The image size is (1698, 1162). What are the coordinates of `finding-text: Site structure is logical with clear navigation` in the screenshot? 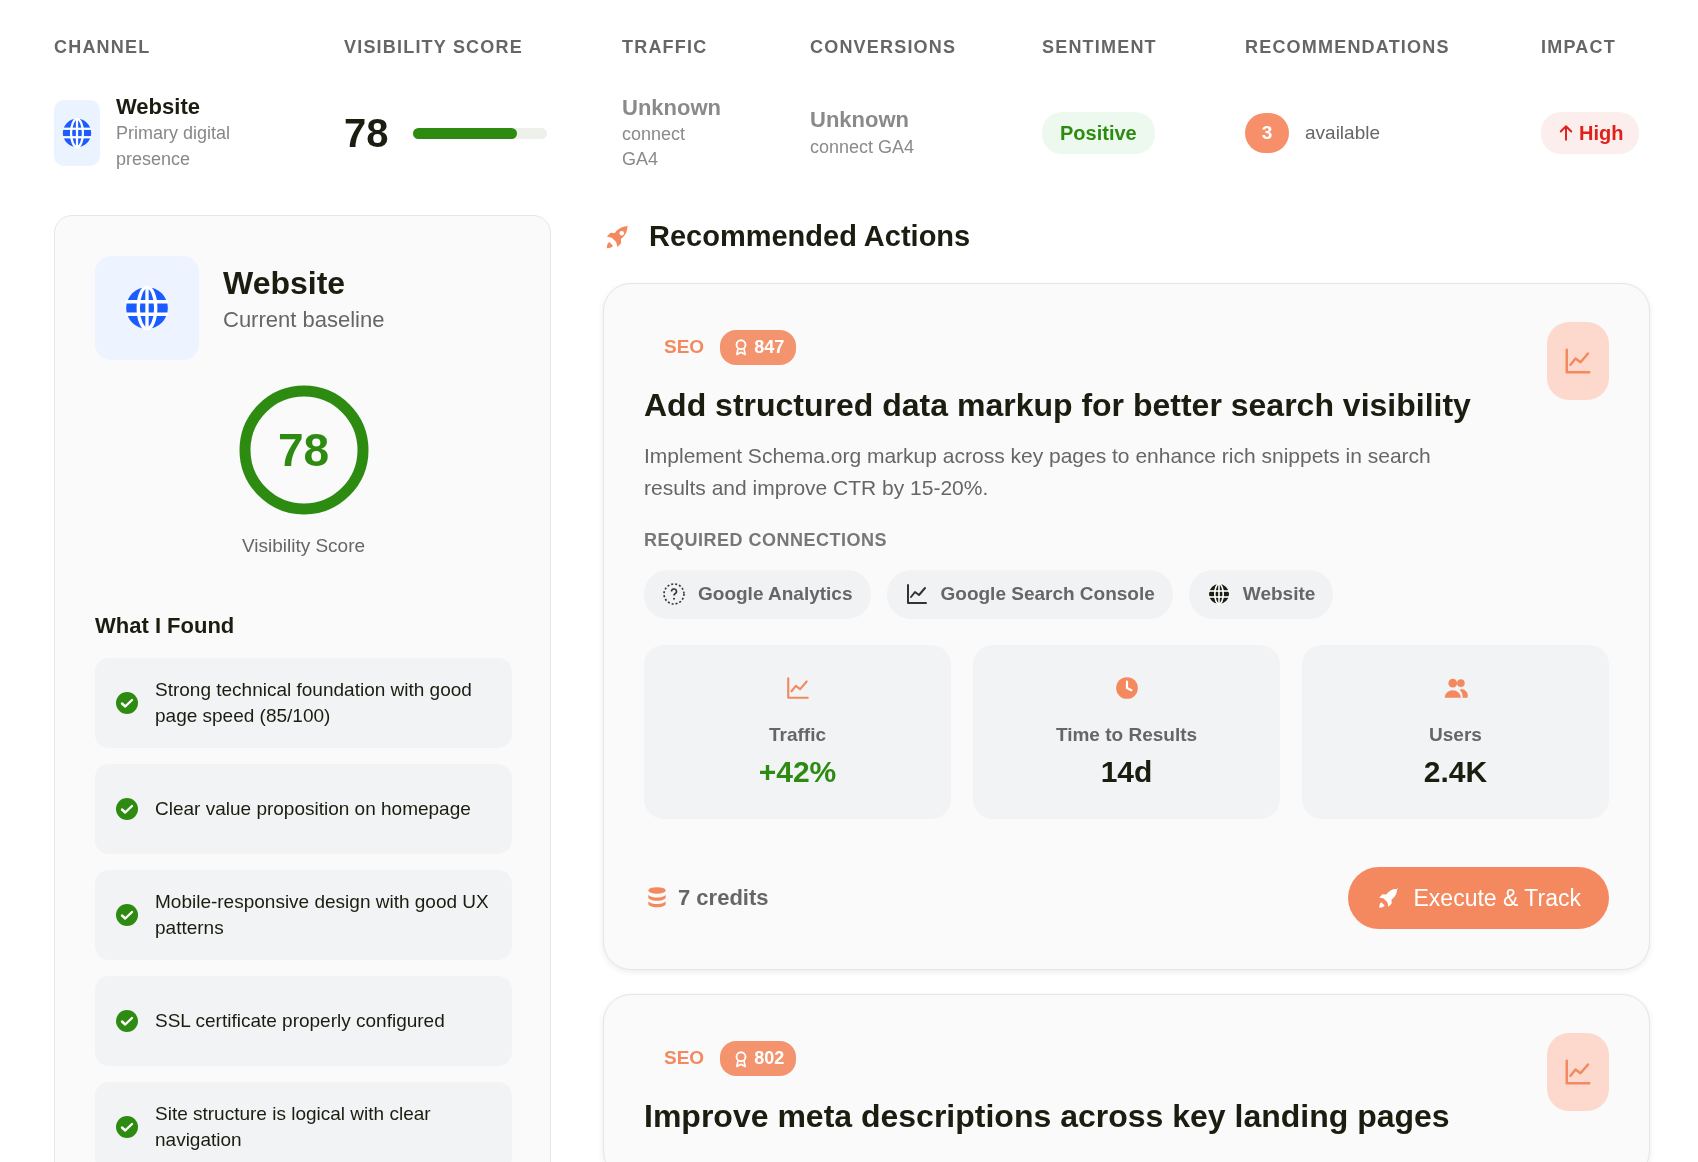 It's located at (293, 1126).